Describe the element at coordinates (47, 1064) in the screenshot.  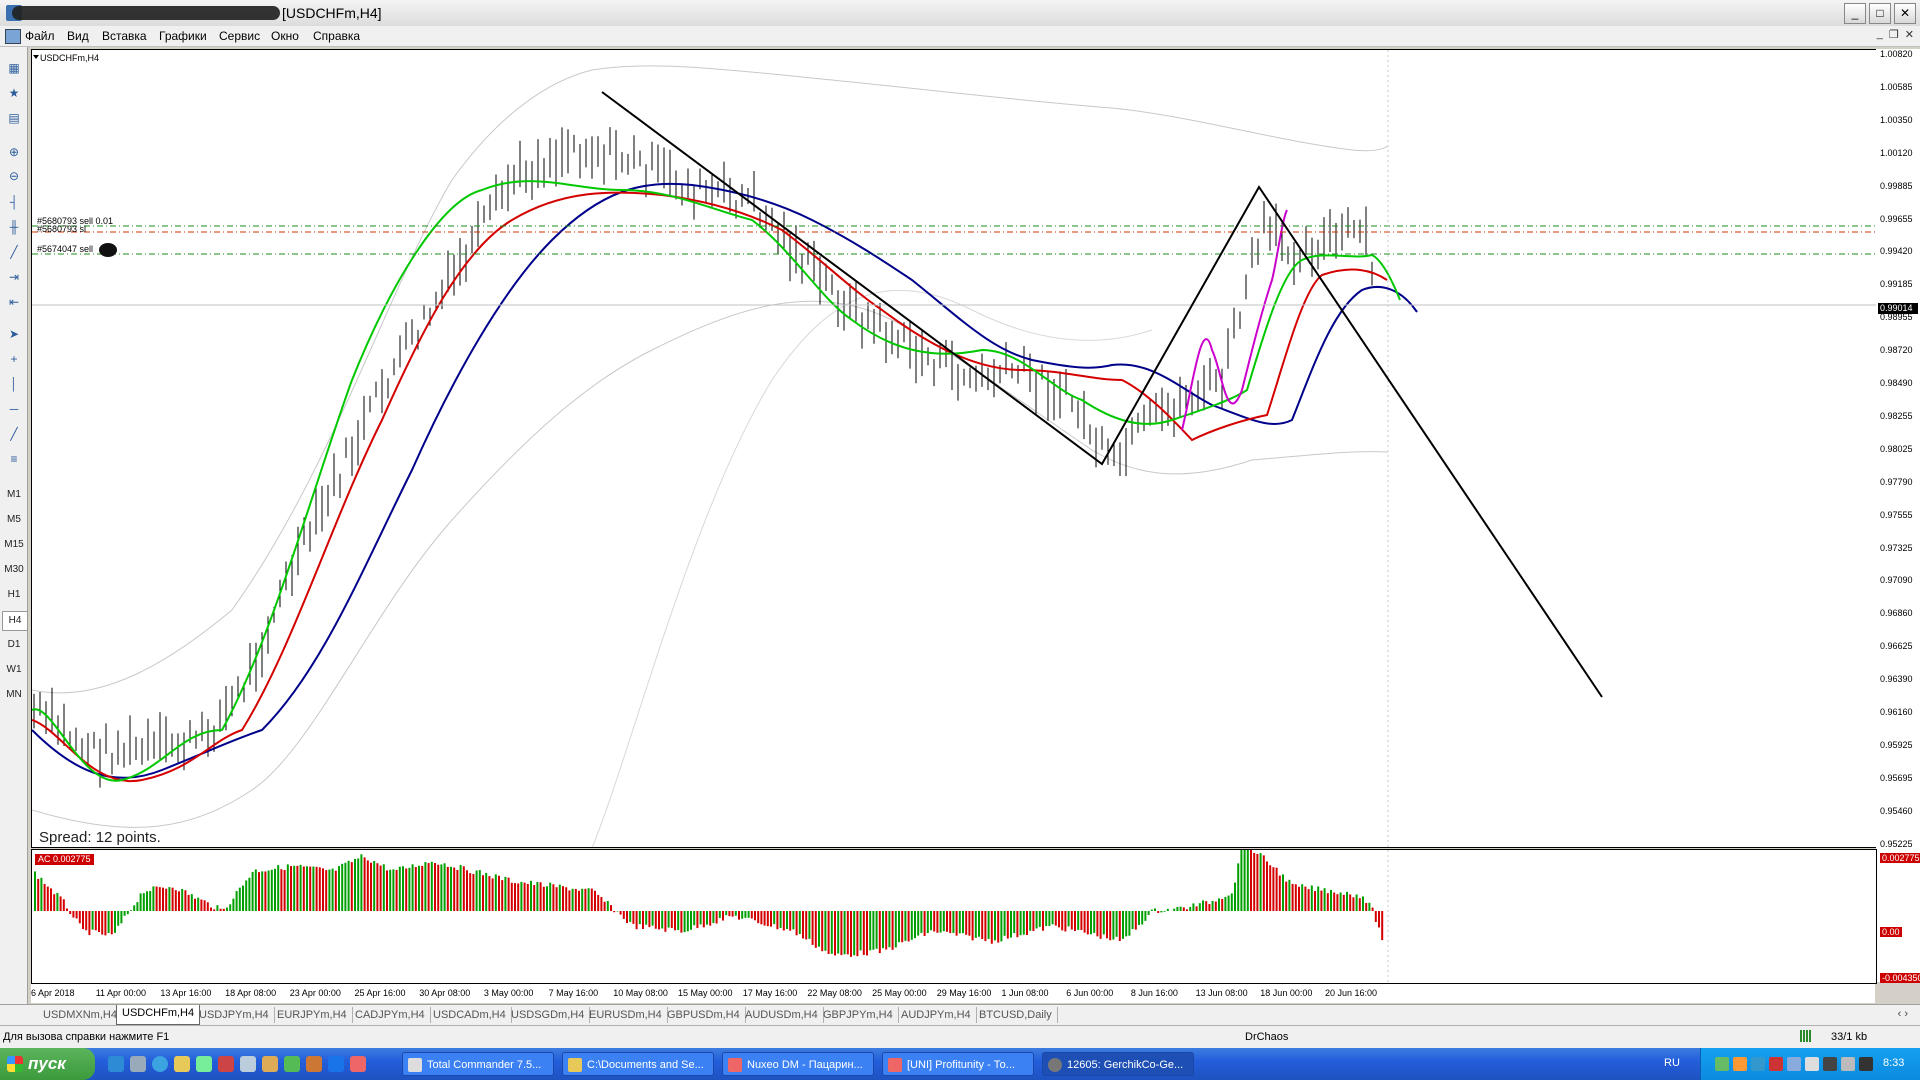
I see `start-button: пуск` at that location.